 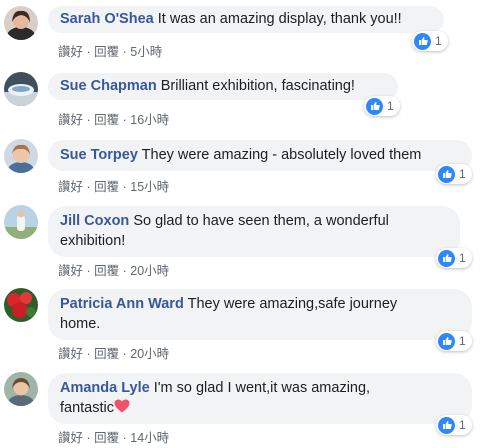 I want to click on timestamp: 15小時, so click(x=149, y=187).